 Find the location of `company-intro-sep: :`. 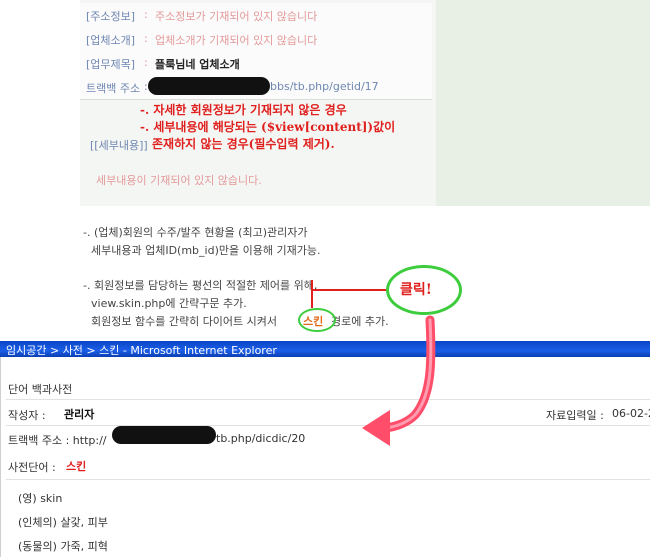

company-intro-sep: : is located at coordinates (146, 38).